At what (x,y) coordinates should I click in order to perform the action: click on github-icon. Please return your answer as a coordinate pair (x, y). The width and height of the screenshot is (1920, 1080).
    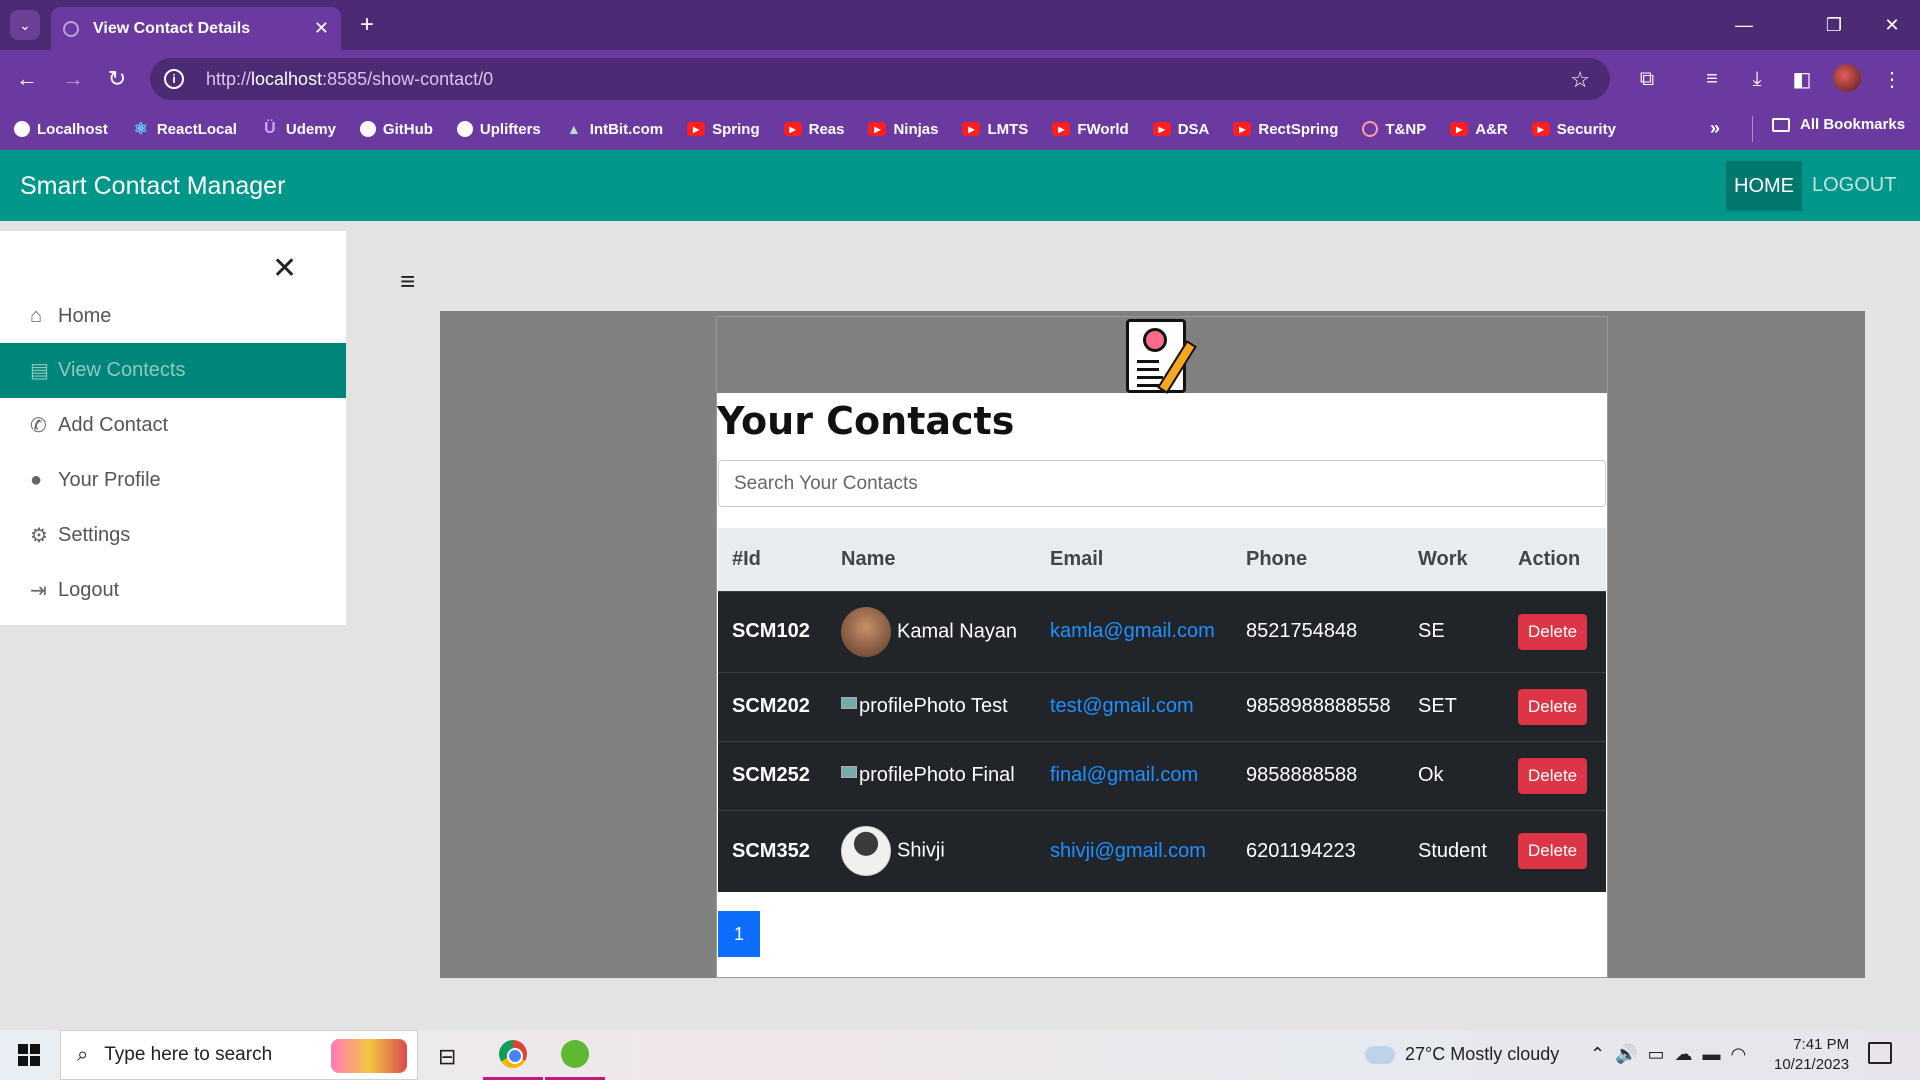
    Looking at the image, I should click on (367, 129).